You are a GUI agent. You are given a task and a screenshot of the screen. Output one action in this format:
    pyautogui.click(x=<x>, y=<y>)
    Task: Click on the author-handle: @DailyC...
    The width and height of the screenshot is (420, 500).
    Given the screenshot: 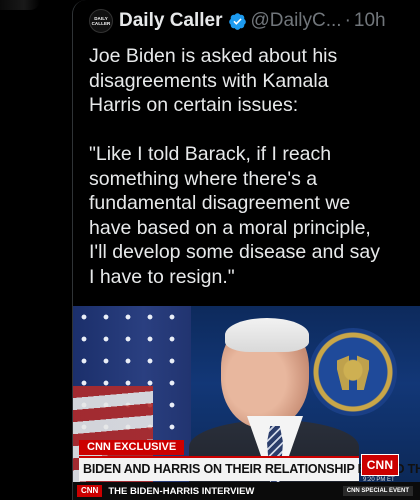 What is the action you would take?
    pyautogui.click(x=296, y=21)
    